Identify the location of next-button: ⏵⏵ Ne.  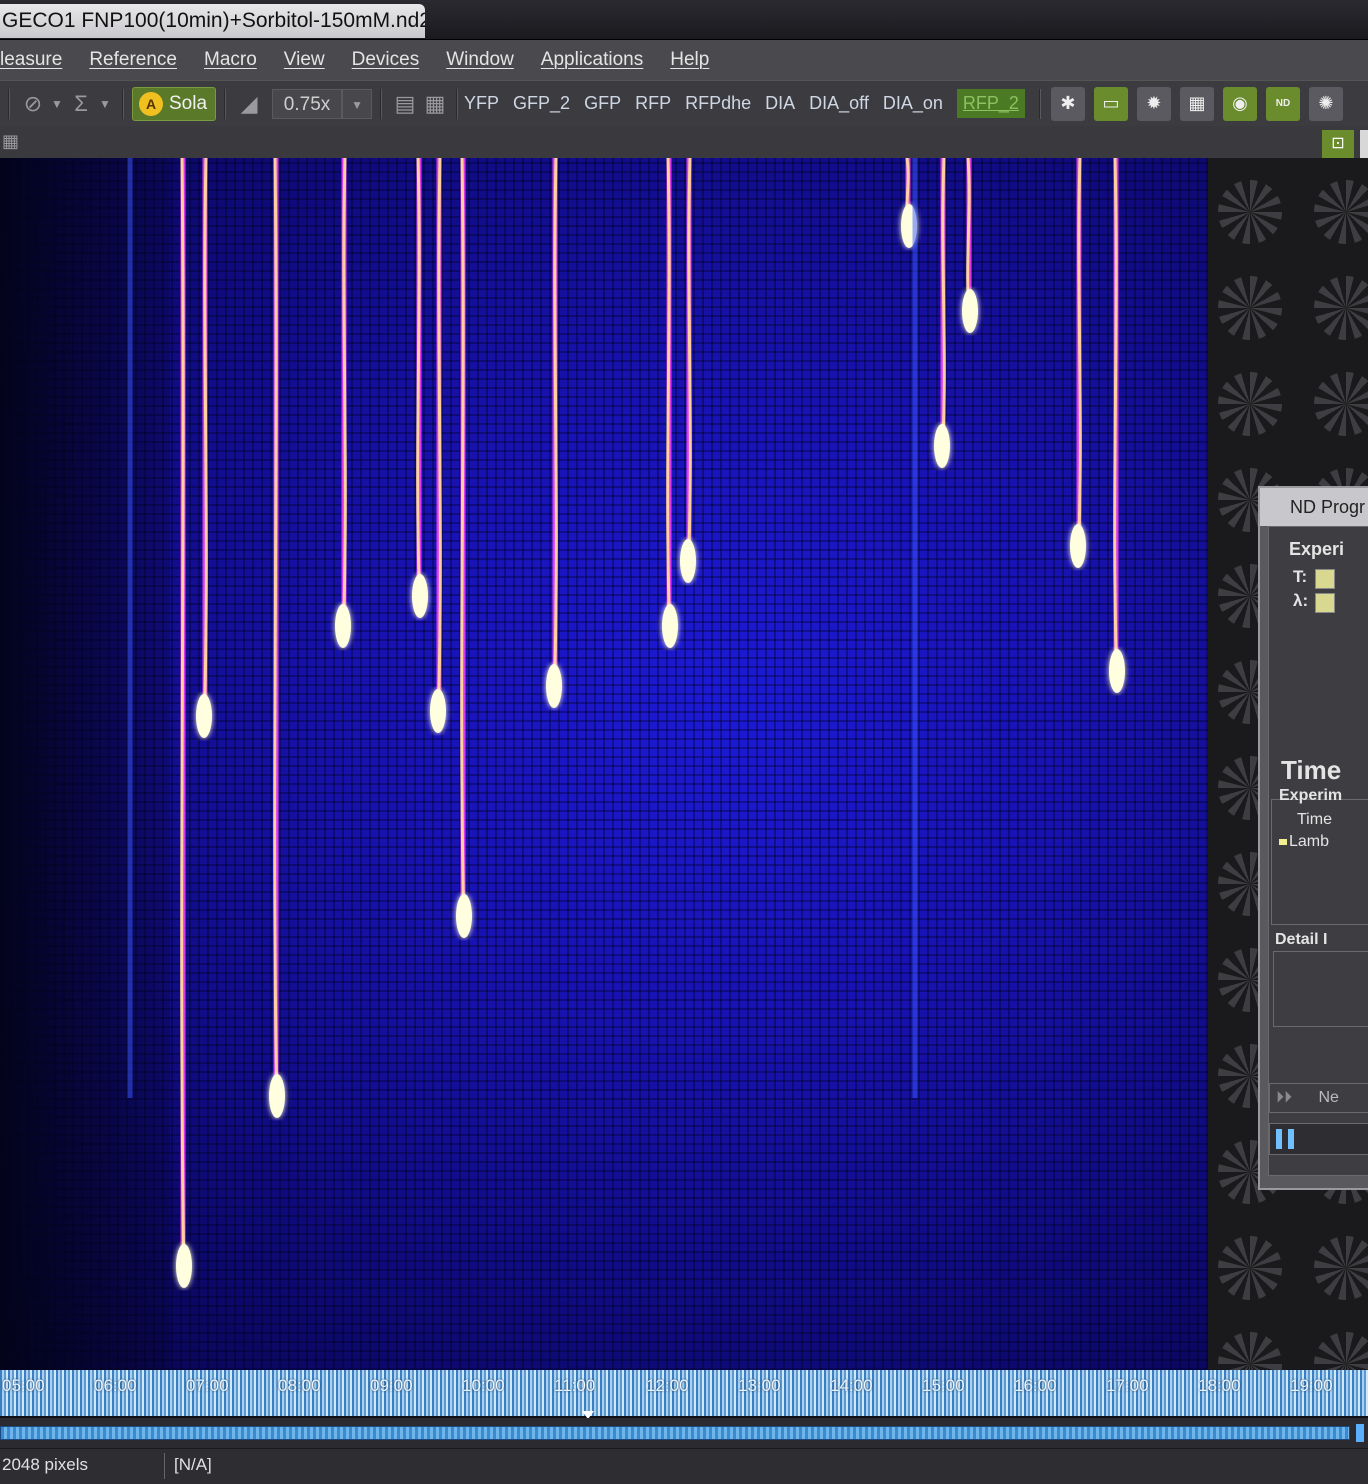
(1318, 1098).